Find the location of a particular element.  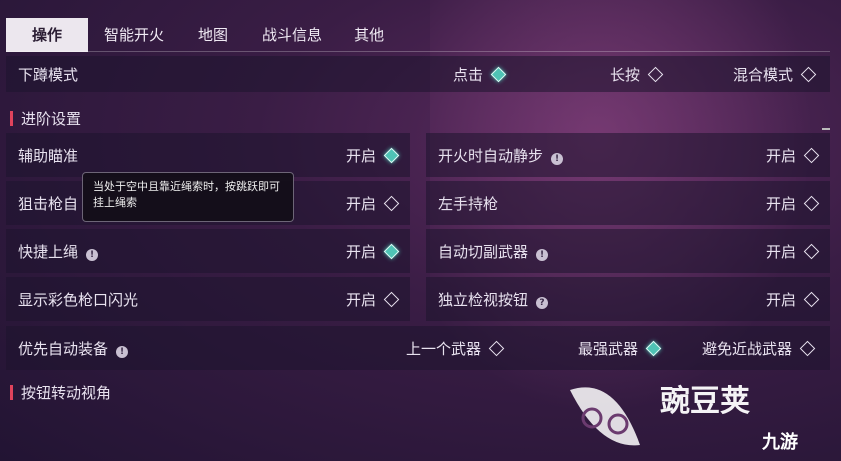

setting-label-text: 自动切副武器 is located at coordinates (483, 251).